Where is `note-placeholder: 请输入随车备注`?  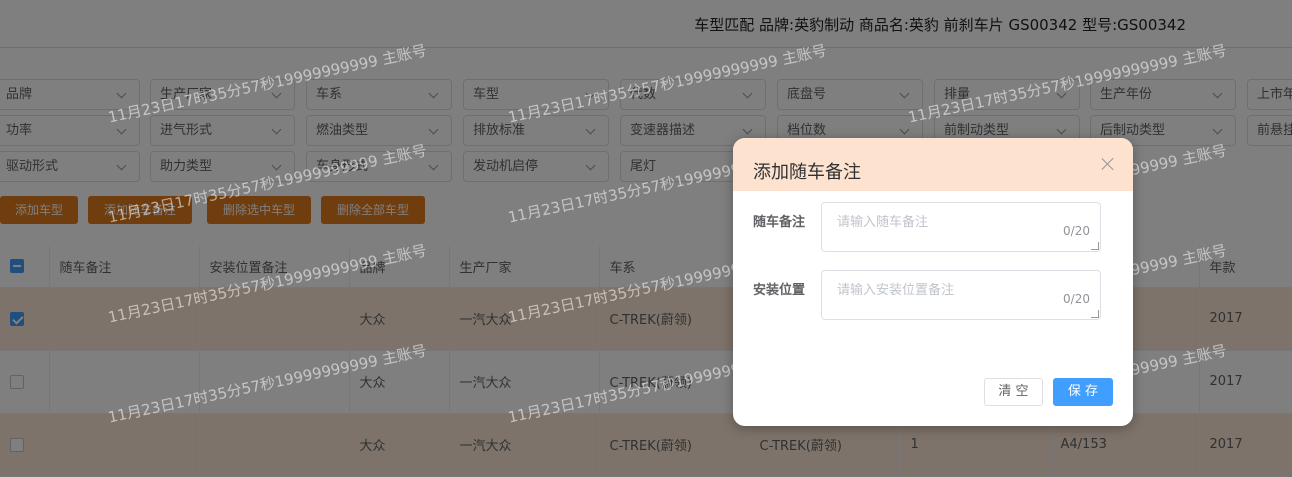 note-placeholder: 请输入随车备注 is located at coordinates (883, 222).